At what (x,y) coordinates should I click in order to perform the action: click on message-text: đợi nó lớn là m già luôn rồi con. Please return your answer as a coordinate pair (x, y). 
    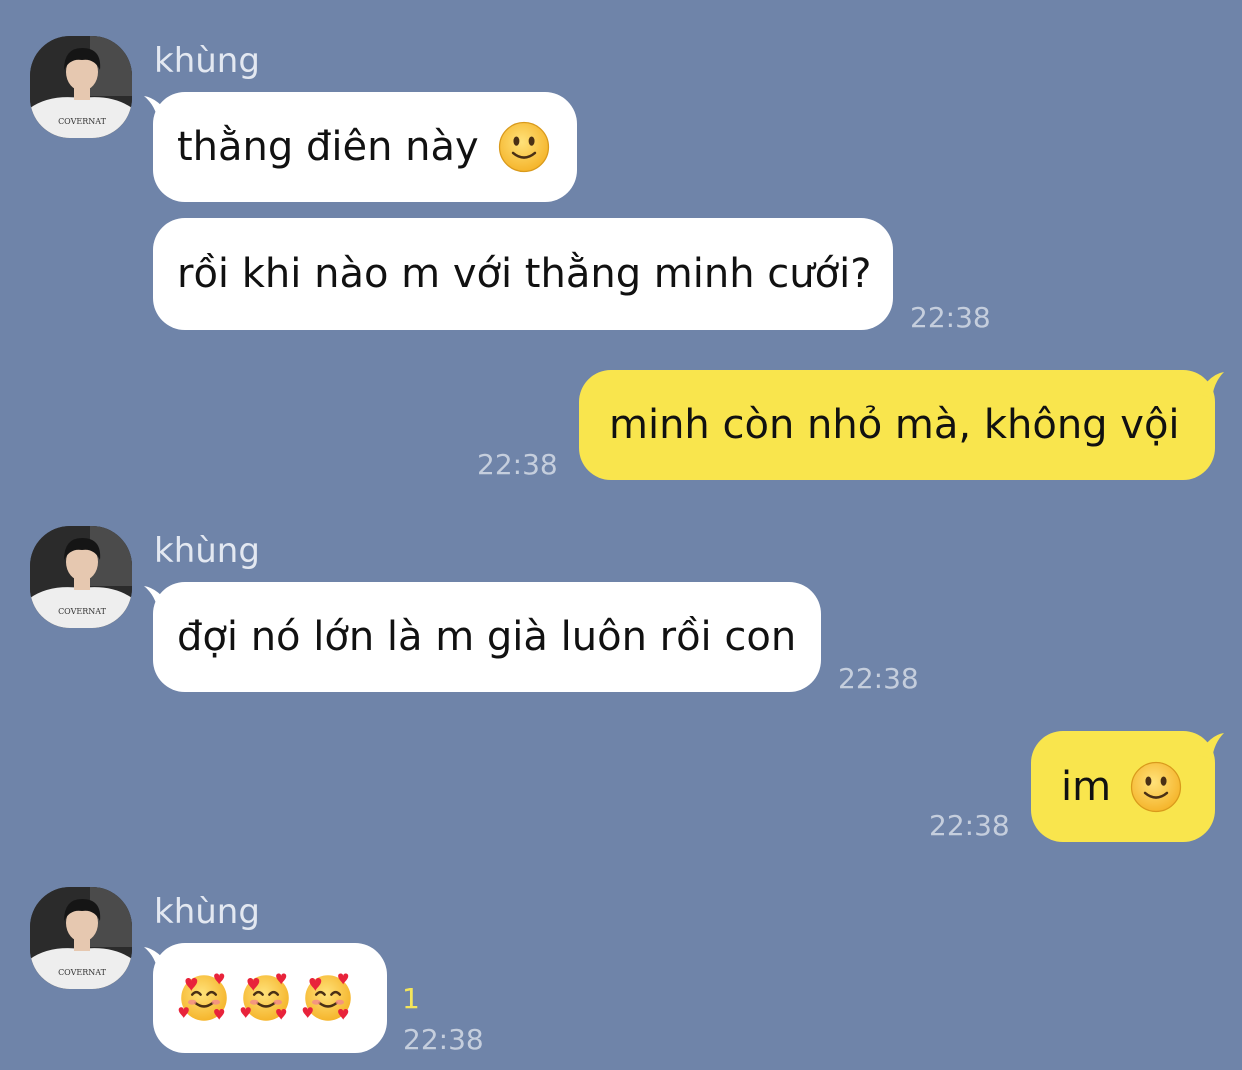
    Looking at the image, I should click on (487, 637).